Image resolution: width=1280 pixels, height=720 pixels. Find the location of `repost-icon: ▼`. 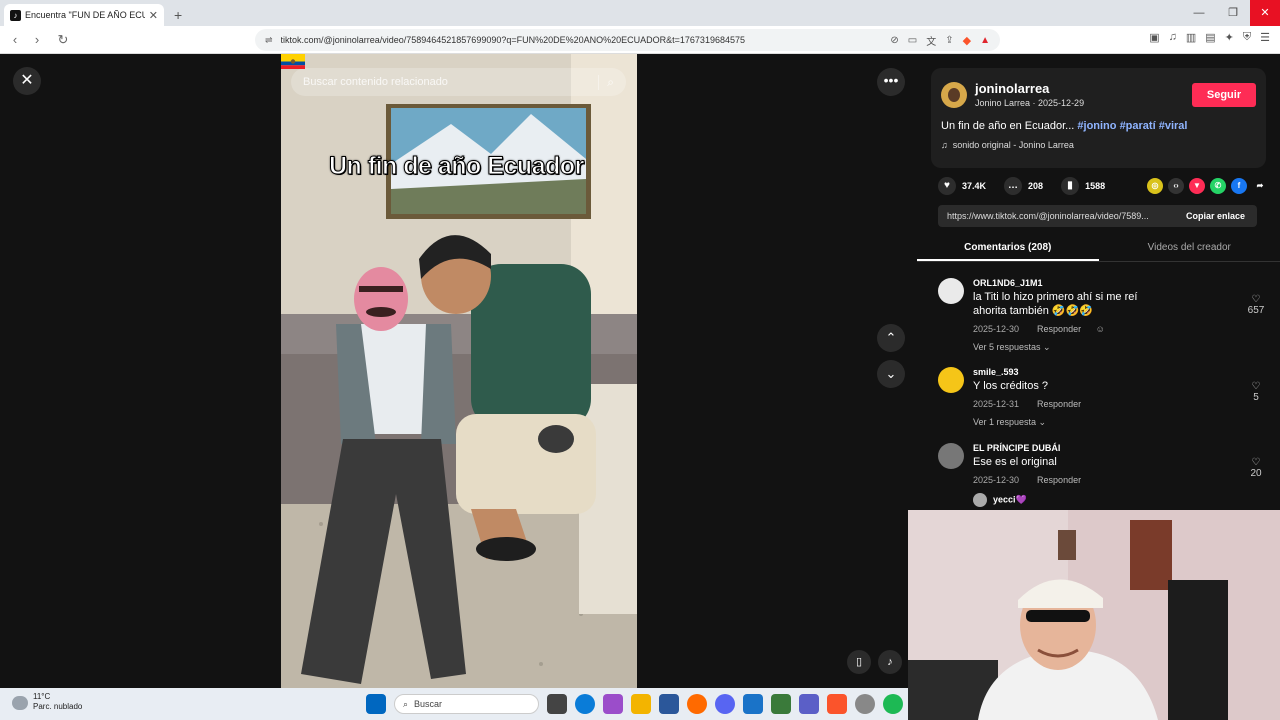

repost-icon: ▼ is located at coordinates (1197, 186).